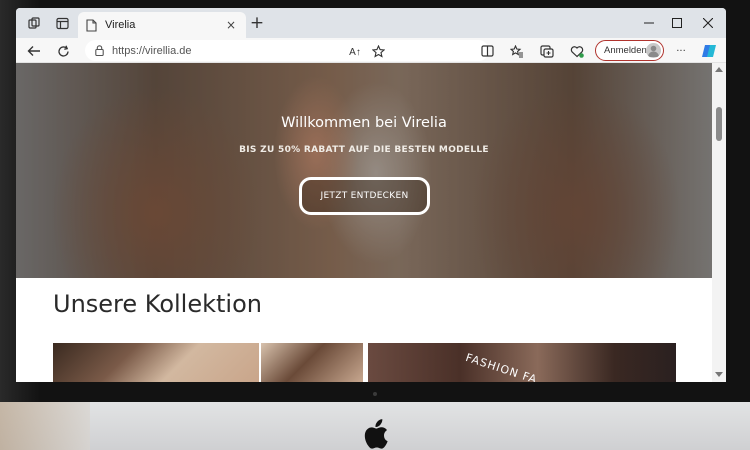 The width and height of the screenshot is (750, 450). I want to click on signin-label: Anmelden, so click(625, 50).